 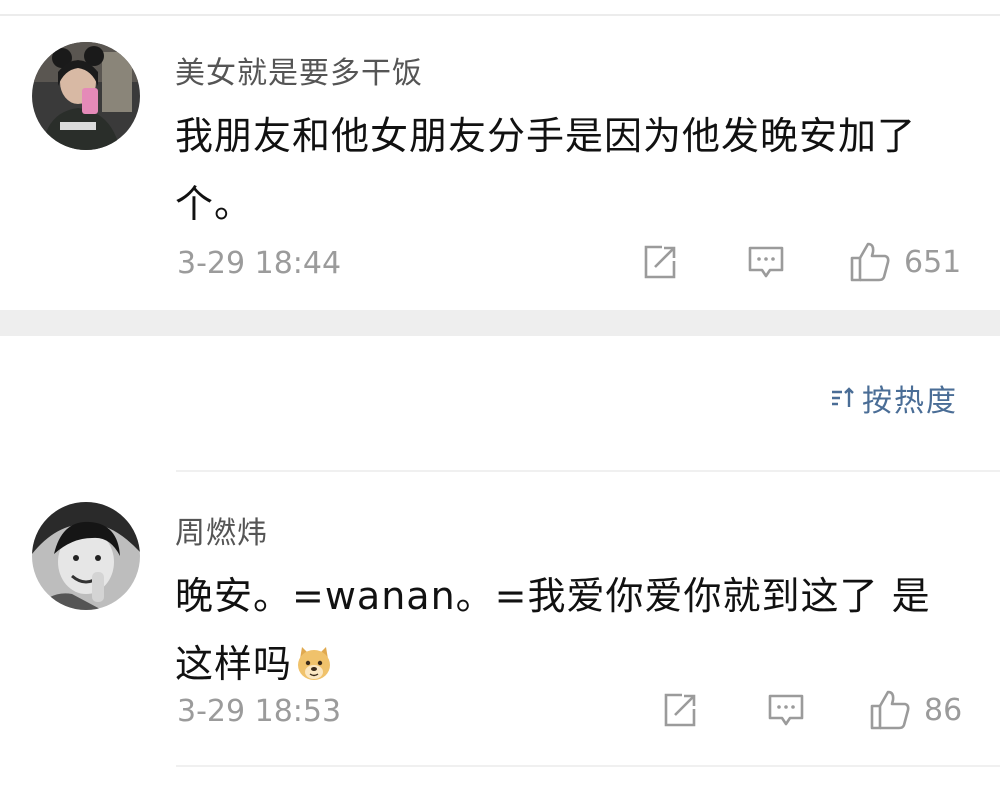 I want to click on sort-by-popularity-button: 按热度, so click(x=894, y=398).